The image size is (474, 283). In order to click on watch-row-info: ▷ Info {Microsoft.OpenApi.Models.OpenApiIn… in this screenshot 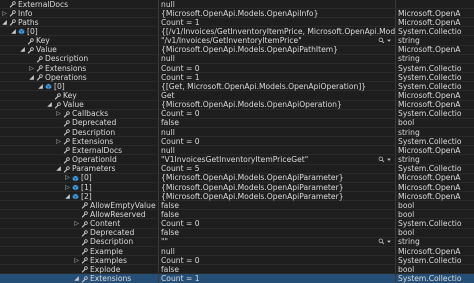, I will do `click(237, 13)`.